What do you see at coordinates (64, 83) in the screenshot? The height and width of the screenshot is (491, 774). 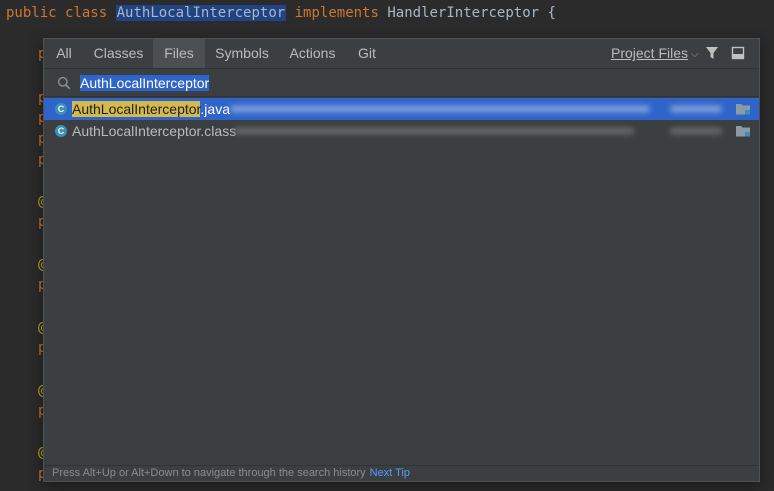 I see `search-icon` at bounding box center [64, 83].